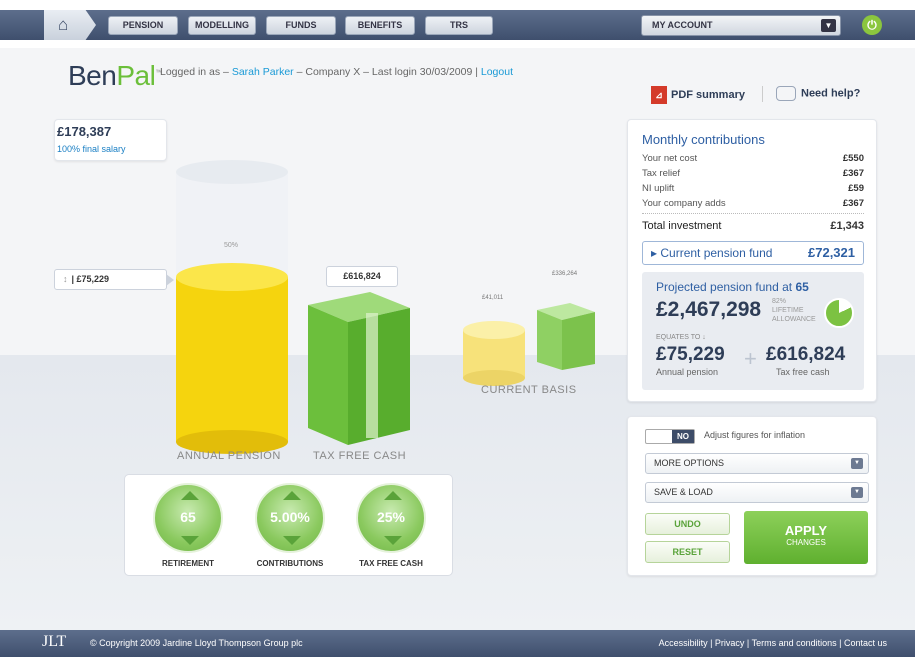 This screenshot has height=657, width=915. I want to click on annual-pension-label: ANNUAL PENSION, so click(229, 456).